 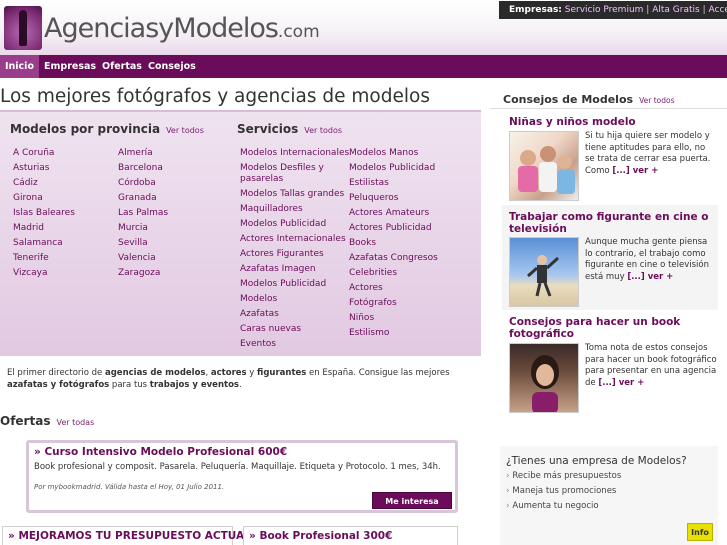 I want to click on nav-consejos: Consejos, so click(x=172, y=66).